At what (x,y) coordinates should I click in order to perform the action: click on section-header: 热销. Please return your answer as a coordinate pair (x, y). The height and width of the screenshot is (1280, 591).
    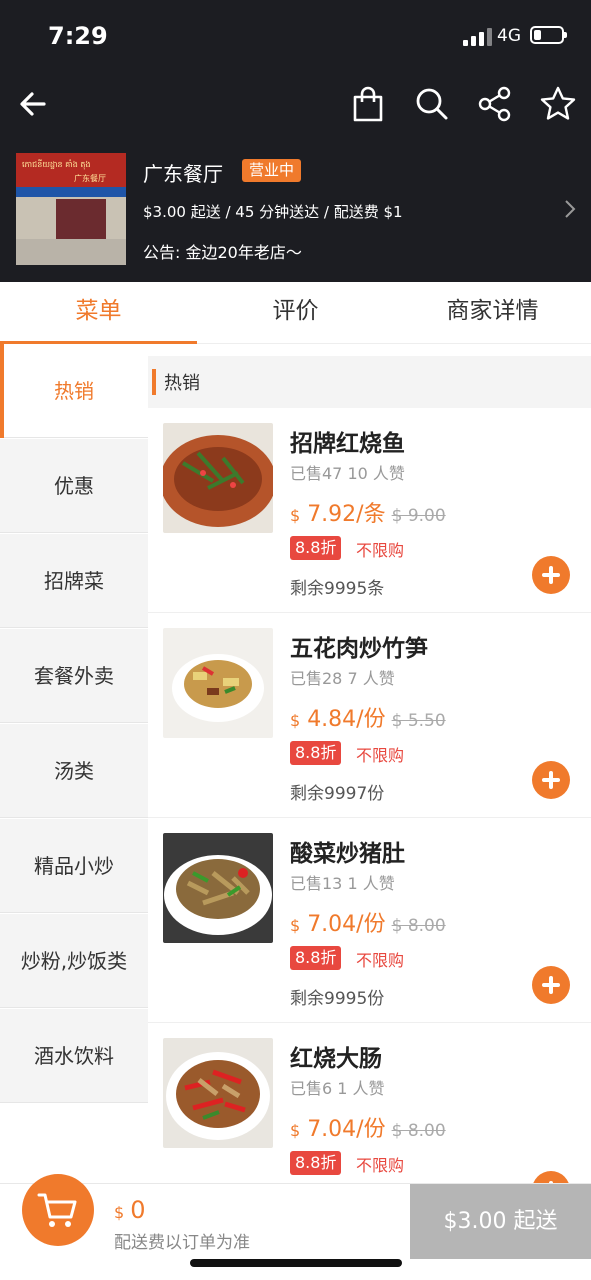
    Looking at the image, I should click on (369, 382).